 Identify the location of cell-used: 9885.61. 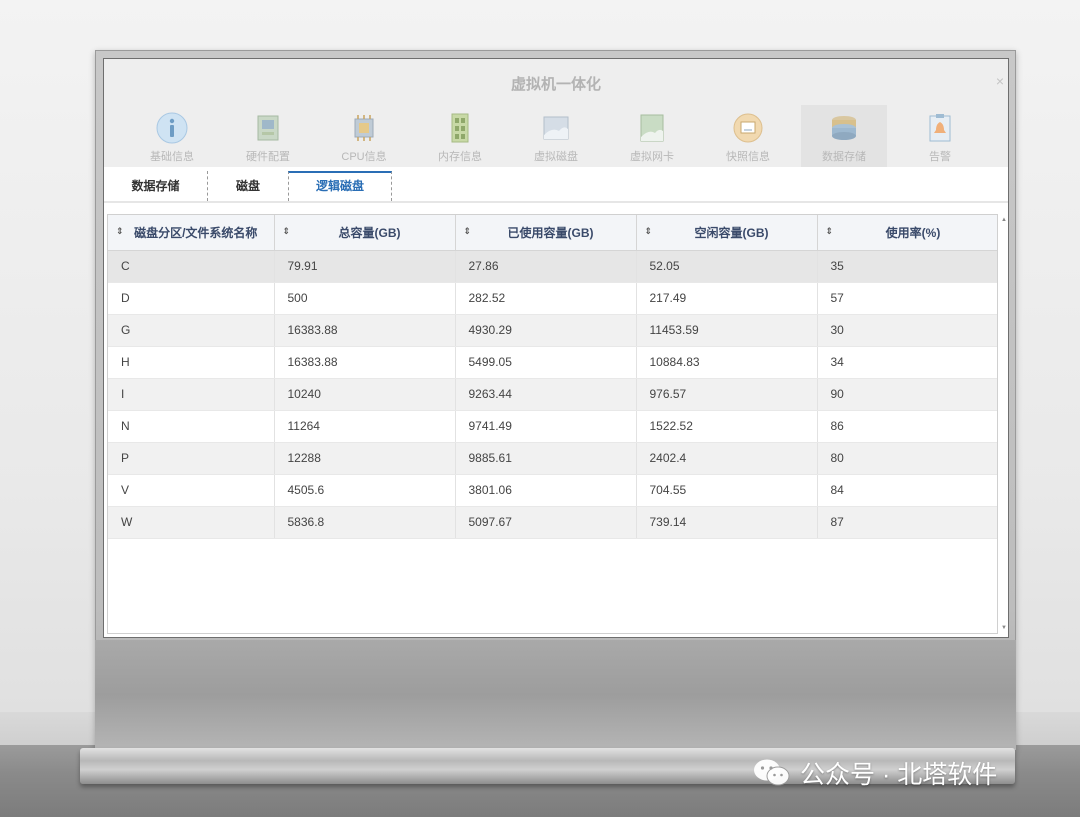
(546, 458).